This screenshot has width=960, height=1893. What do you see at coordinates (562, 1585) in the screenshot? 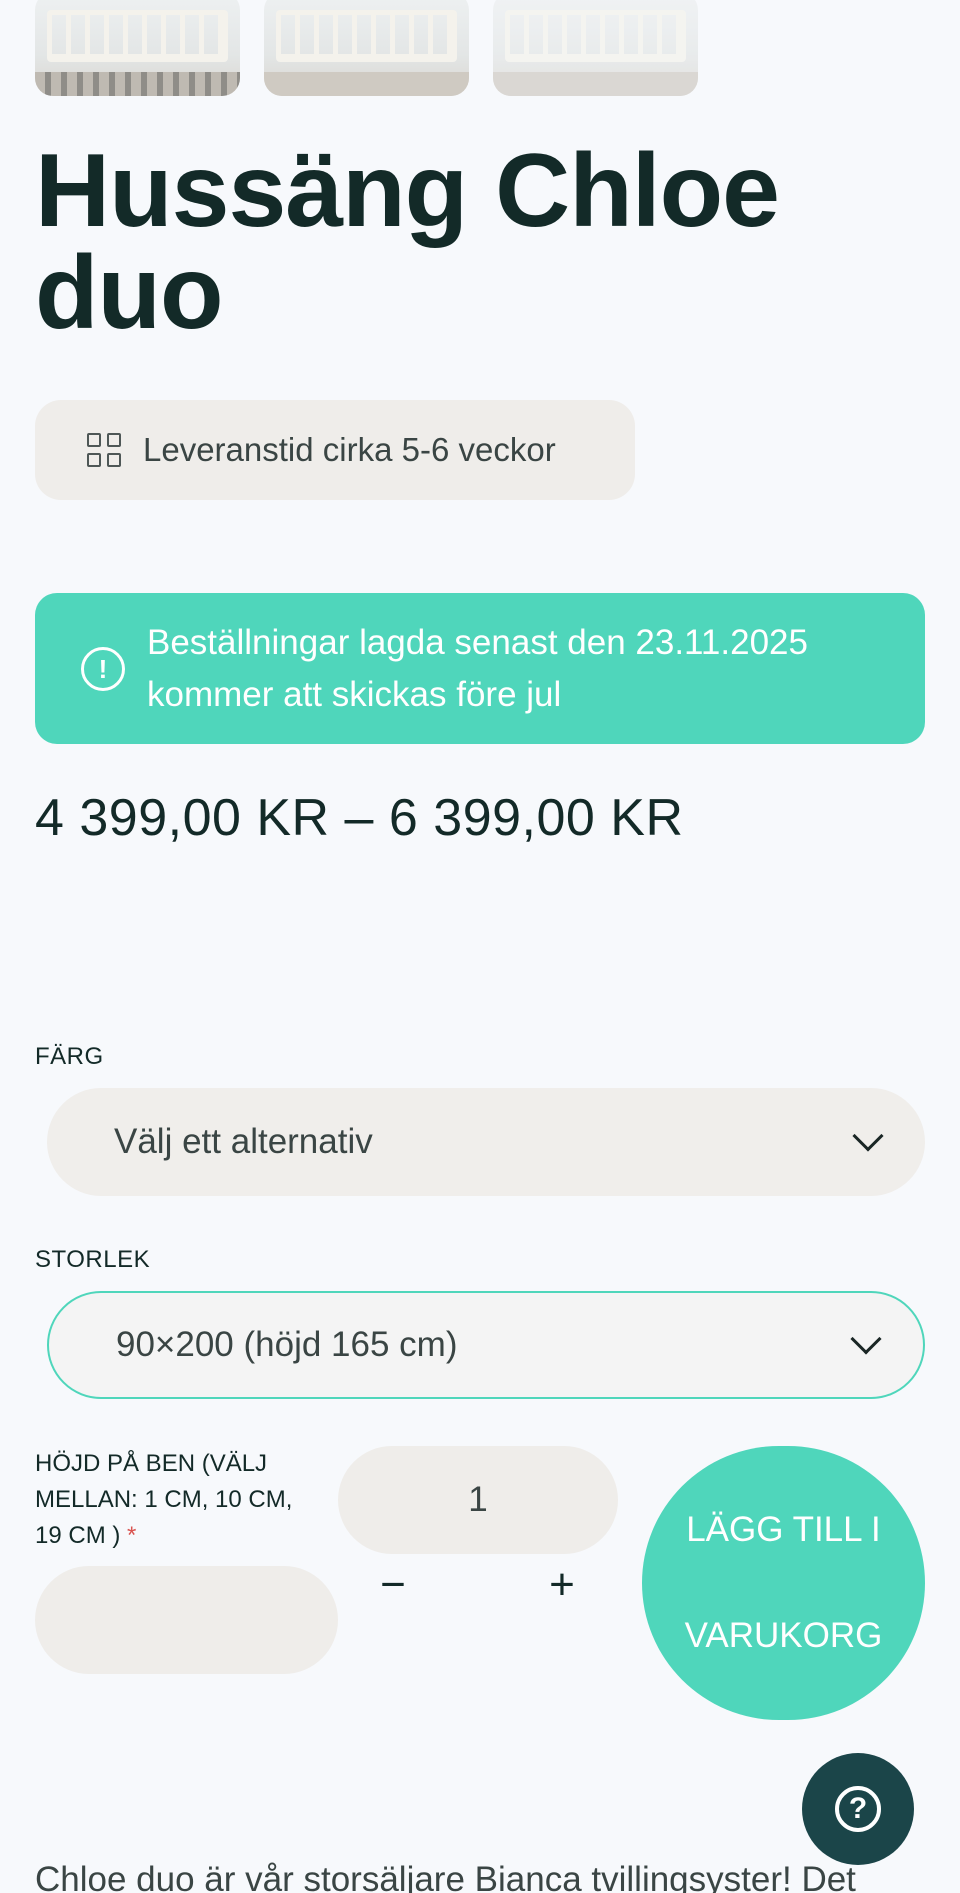
I see `quantity-increase-button: +` at bounding box center [562, 1585].